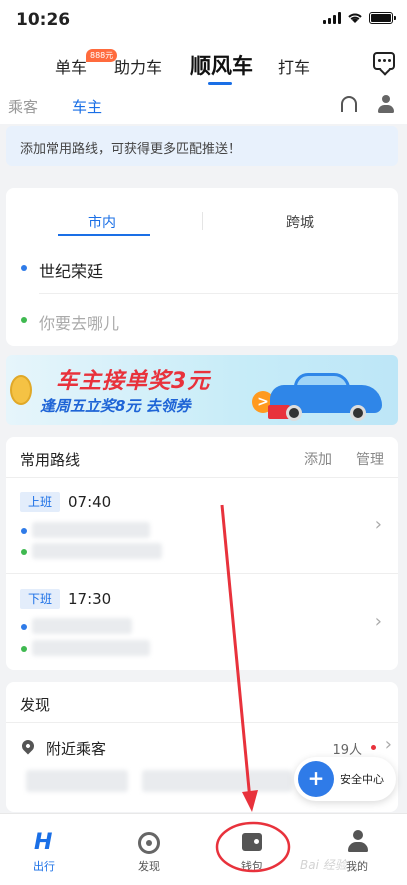 This screenshot has height=885, width=407. I want to click on status-bar: 10:26, so click(203, 20).